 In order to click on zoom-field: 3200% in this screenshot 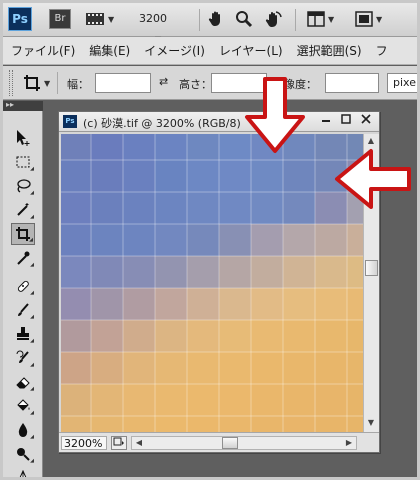, I will do `click(84, 443)`.